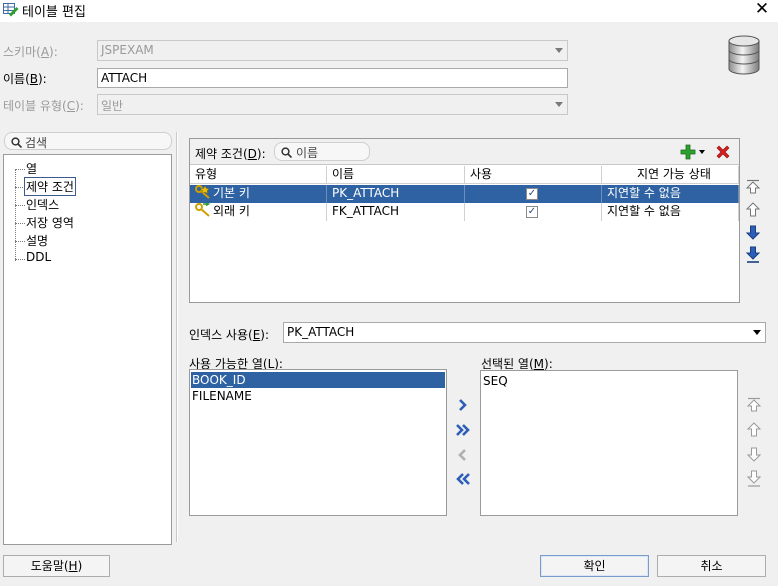 The image size is (778, 586). What do you see at coordinates (702, 152) in the screenshot?
I see `add-dropdown-icon` at bounding box center [702, 152].